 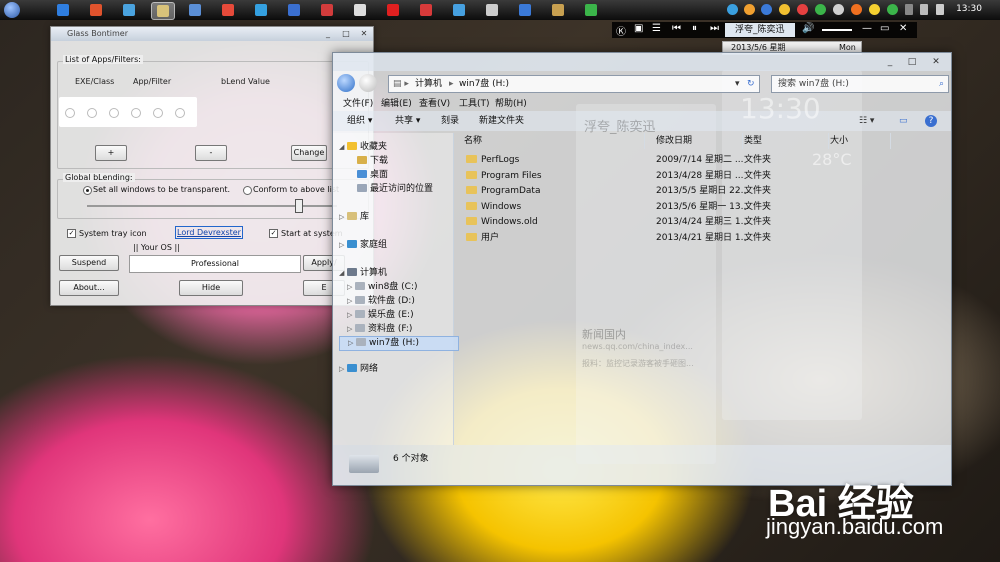 What do you see at coordinates (511, 104) in the screenshot?
I see `menu-help: 帮助(H)` at bounding box center [511, 104].